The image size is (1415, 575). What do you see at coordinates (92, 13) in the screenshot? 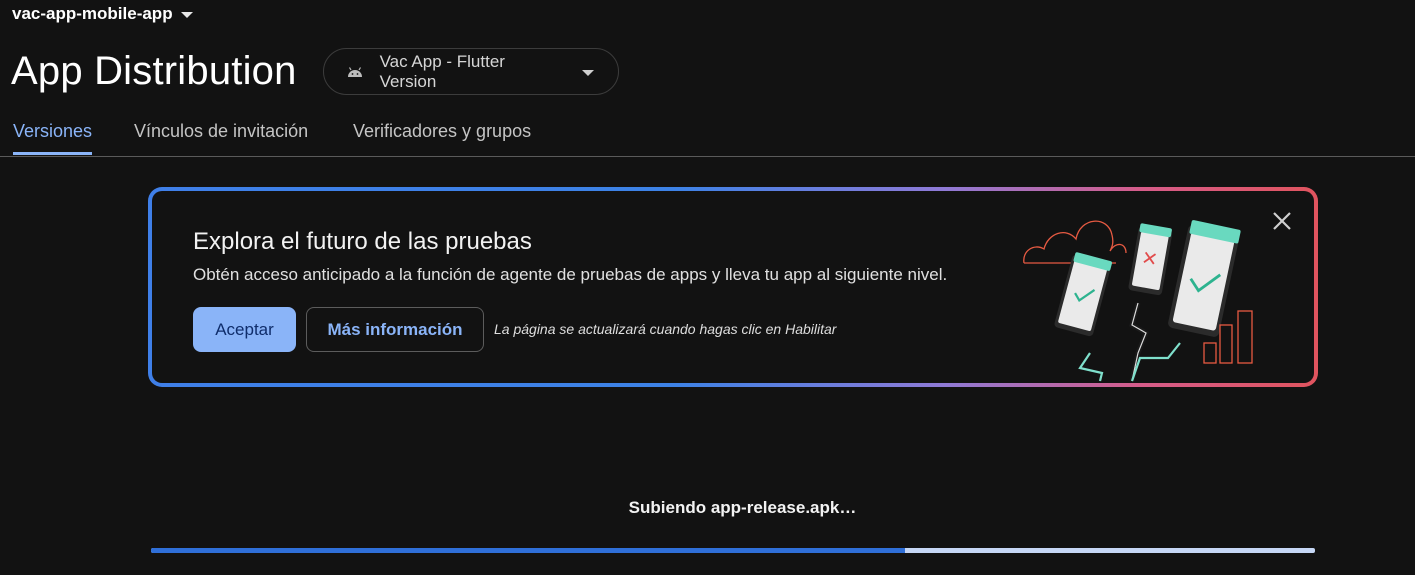
I see `project-name: vac-app-mobile-app` at bounding box center [92, 13].